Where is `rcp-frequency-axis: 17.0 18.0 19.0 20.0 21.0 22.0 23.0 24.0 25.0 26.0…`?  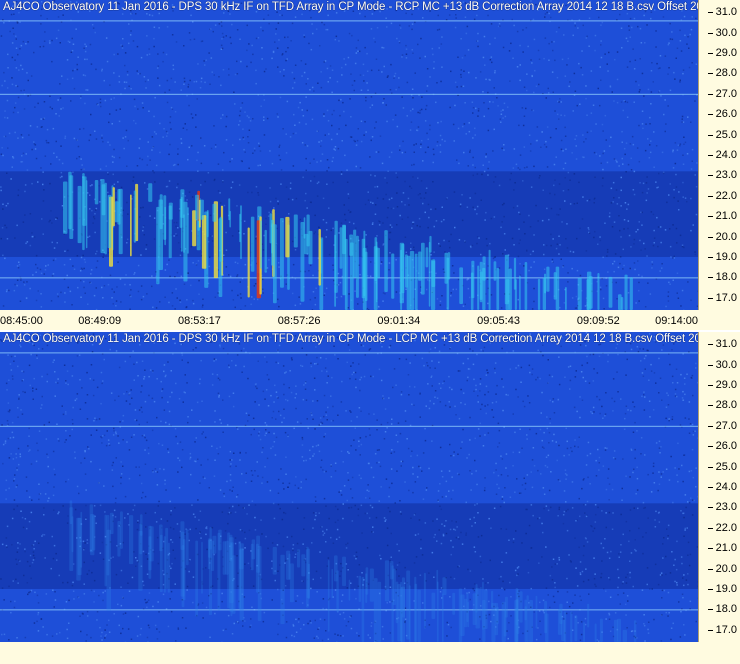
rcp-frequency-axis: 17.0 18.0 19.0 20.0 21.0 22.0 23.0 24.0 25.0 26.0… is located at coordinates (719, 155).